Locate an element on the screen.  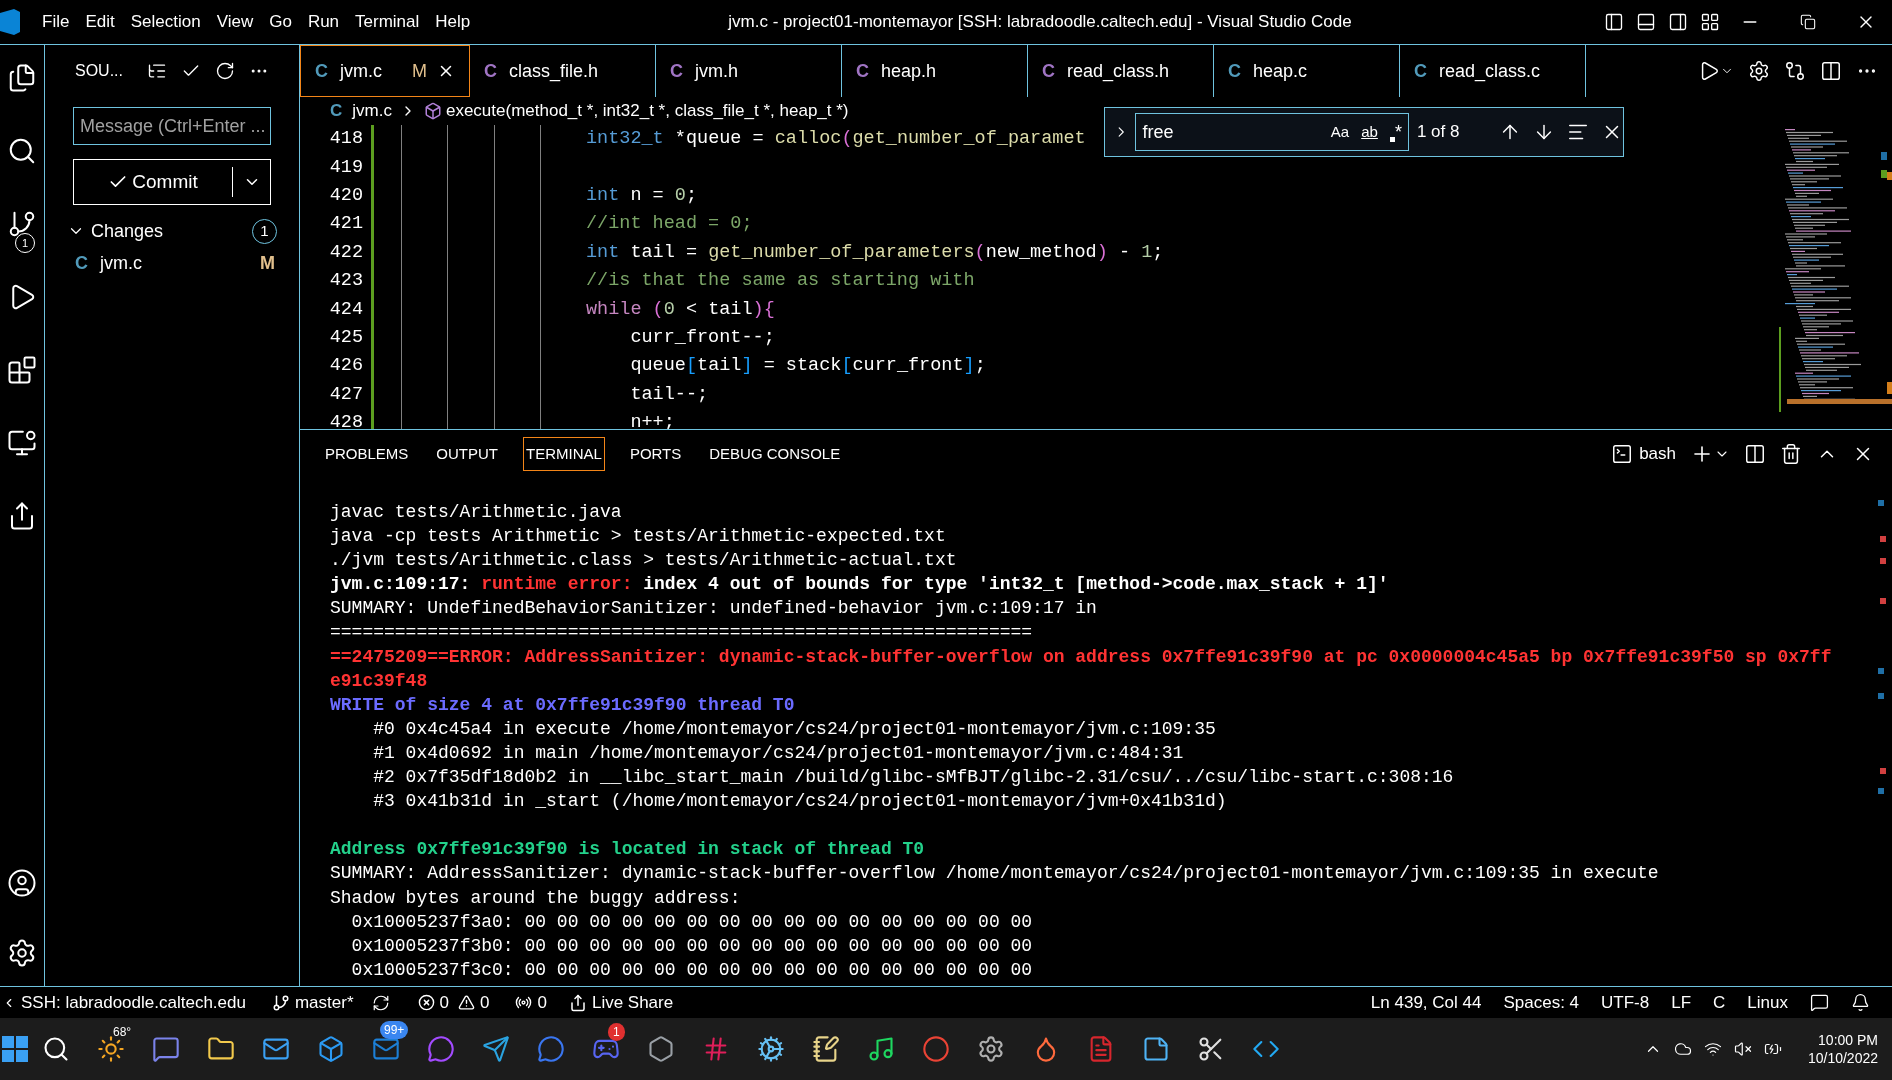
editor-tab: C read_class.h is located at coordinates (1121, 71).